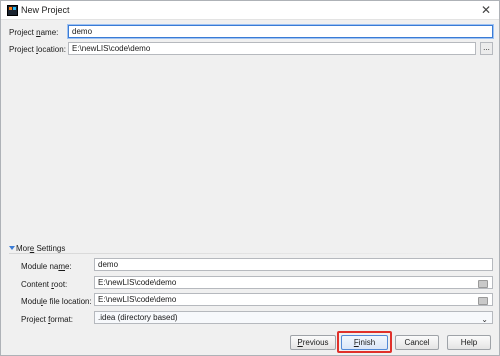  What do you see at coordinates (67, 301) in the screenshot?
I see `label-part: e file location:` at bounding box center [67, 301].